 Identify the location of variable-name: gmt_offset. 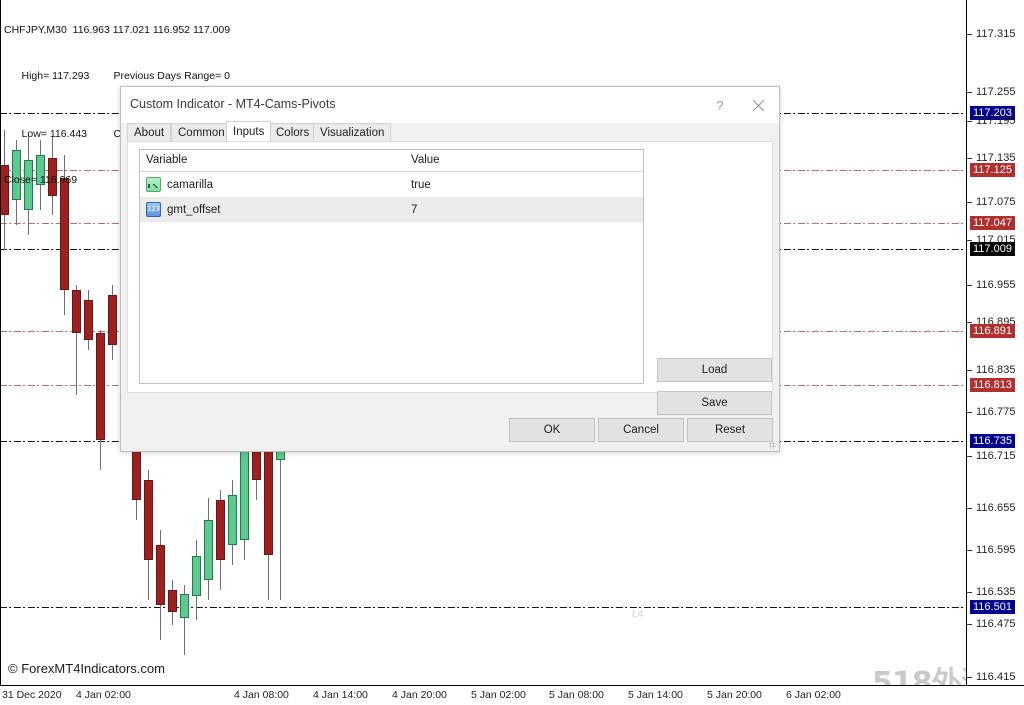
(194, 209).